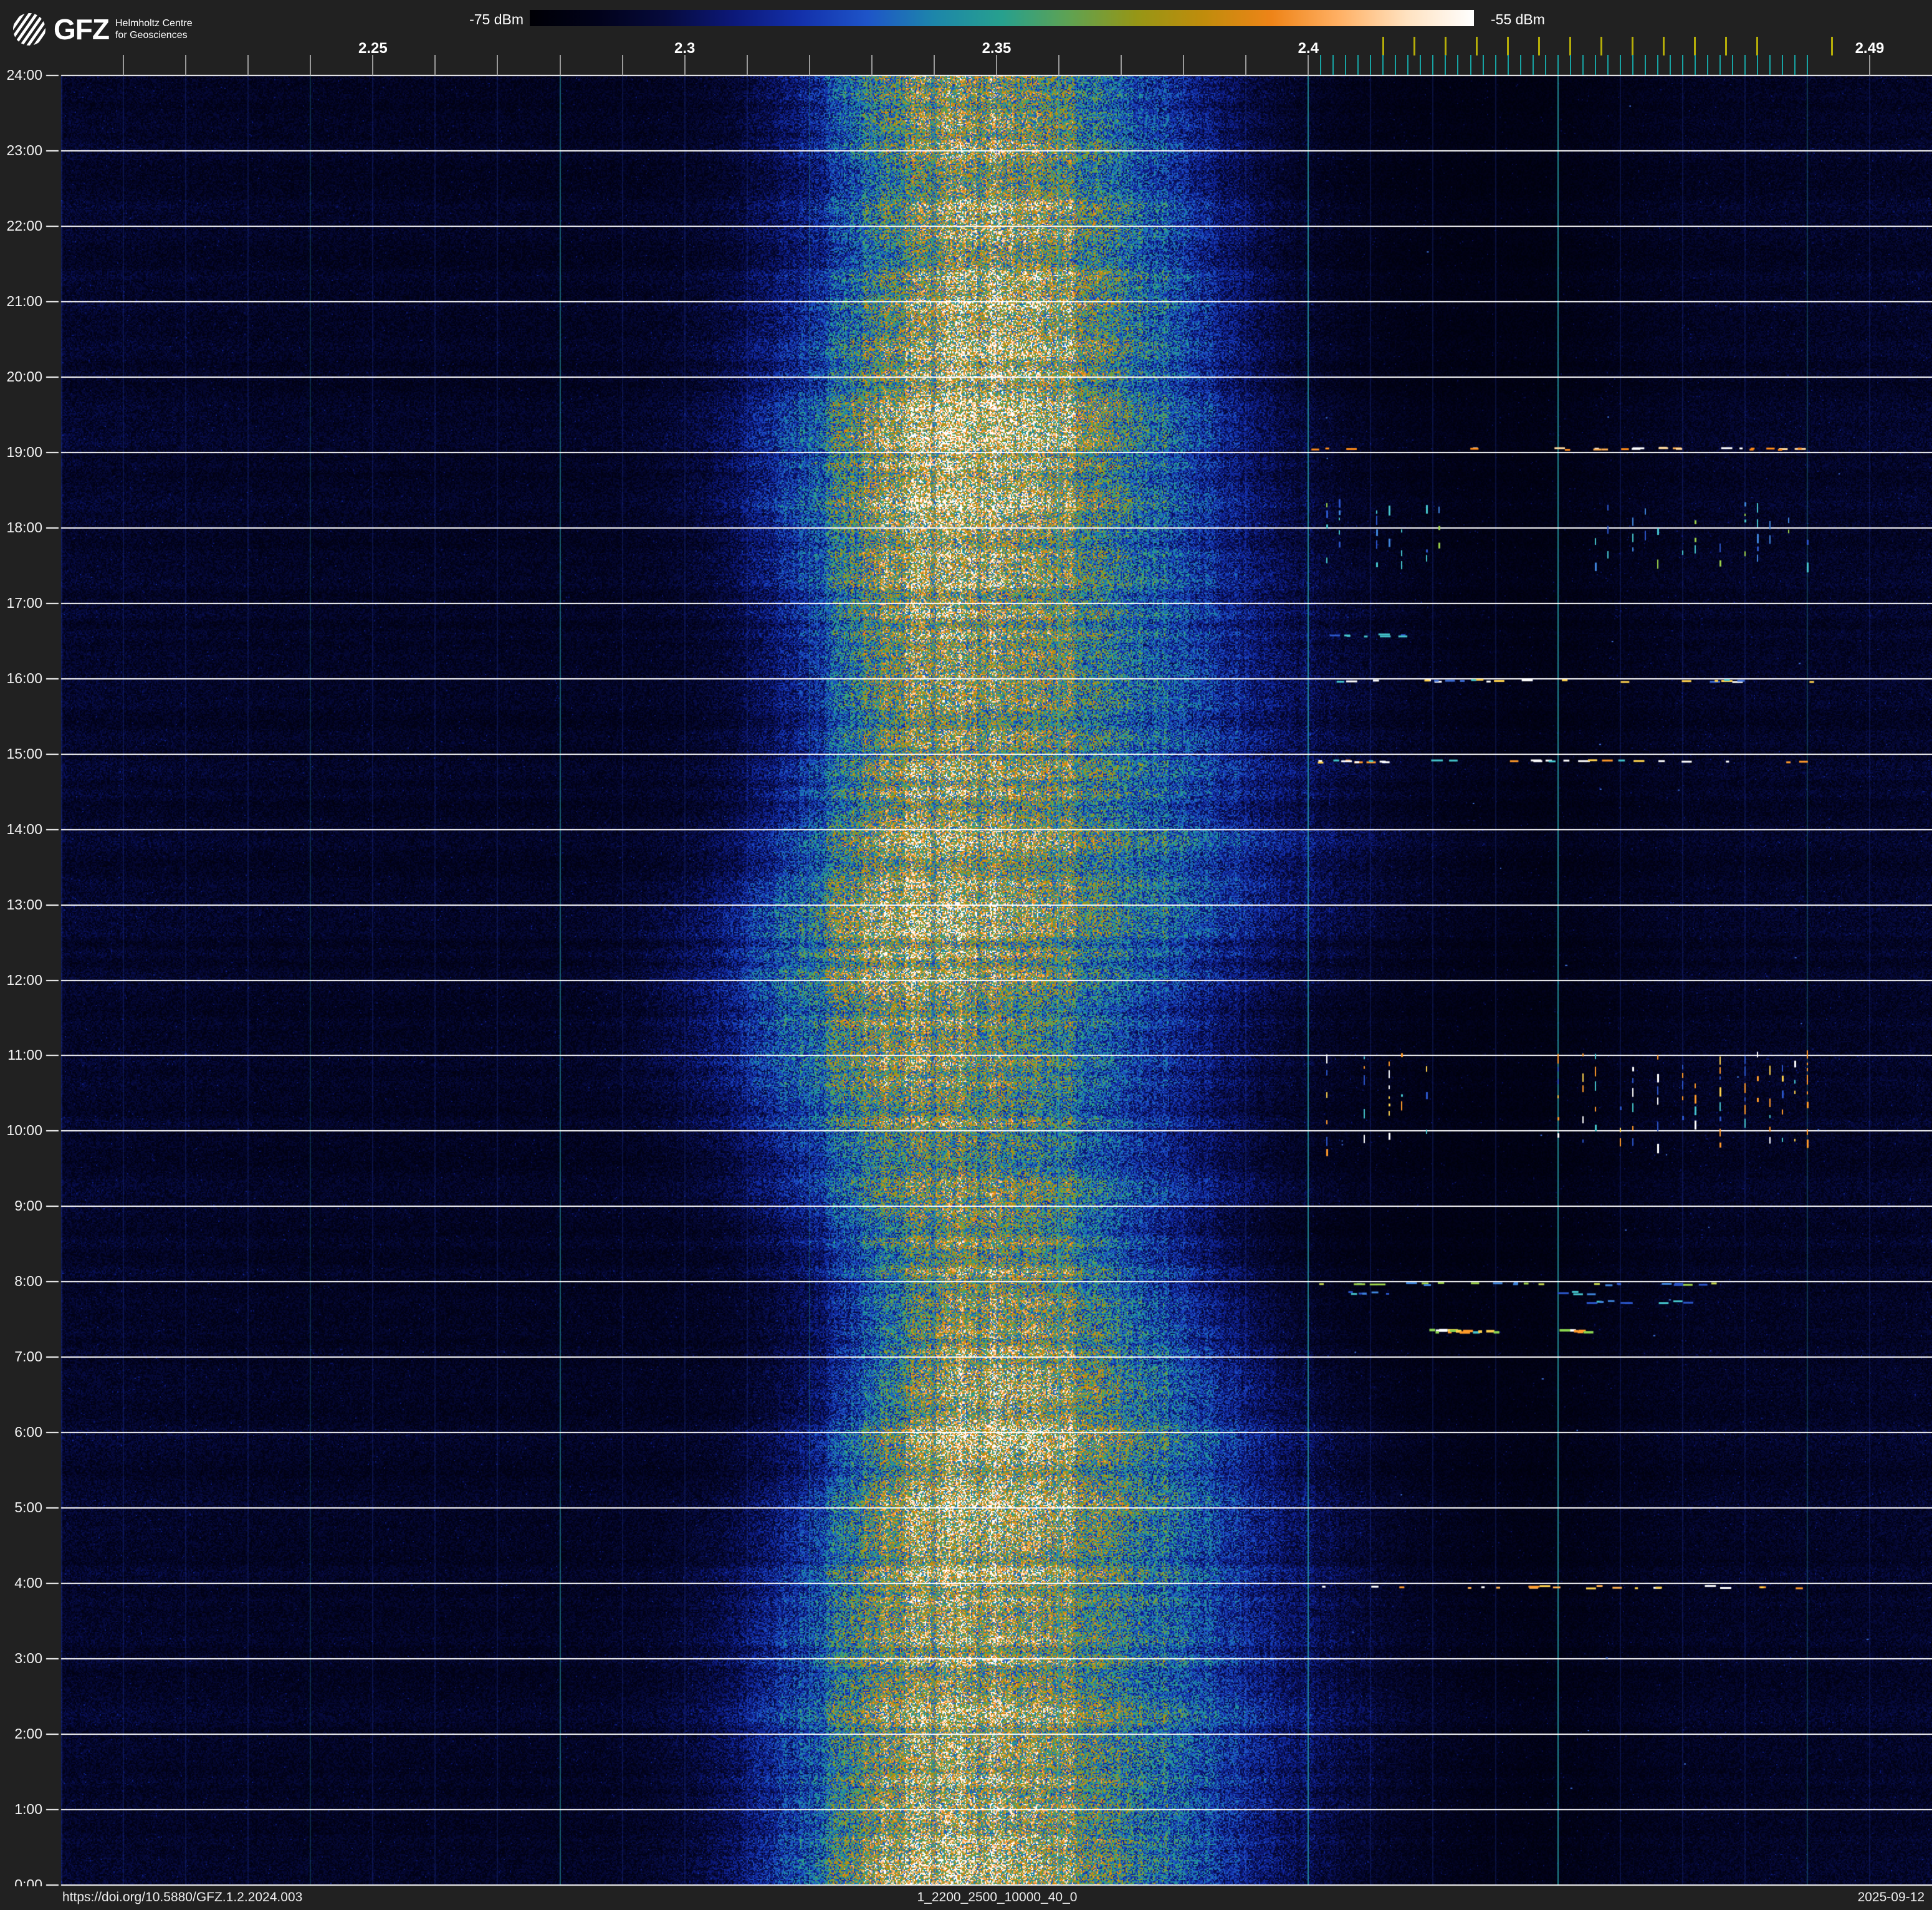 The width and height of the screenshot is (1932, 1910). What do you see at coordinates (151, 35) in the screenshot?
I see `logo-name-line2: for Geosciences` at bounding box center [151, 35].